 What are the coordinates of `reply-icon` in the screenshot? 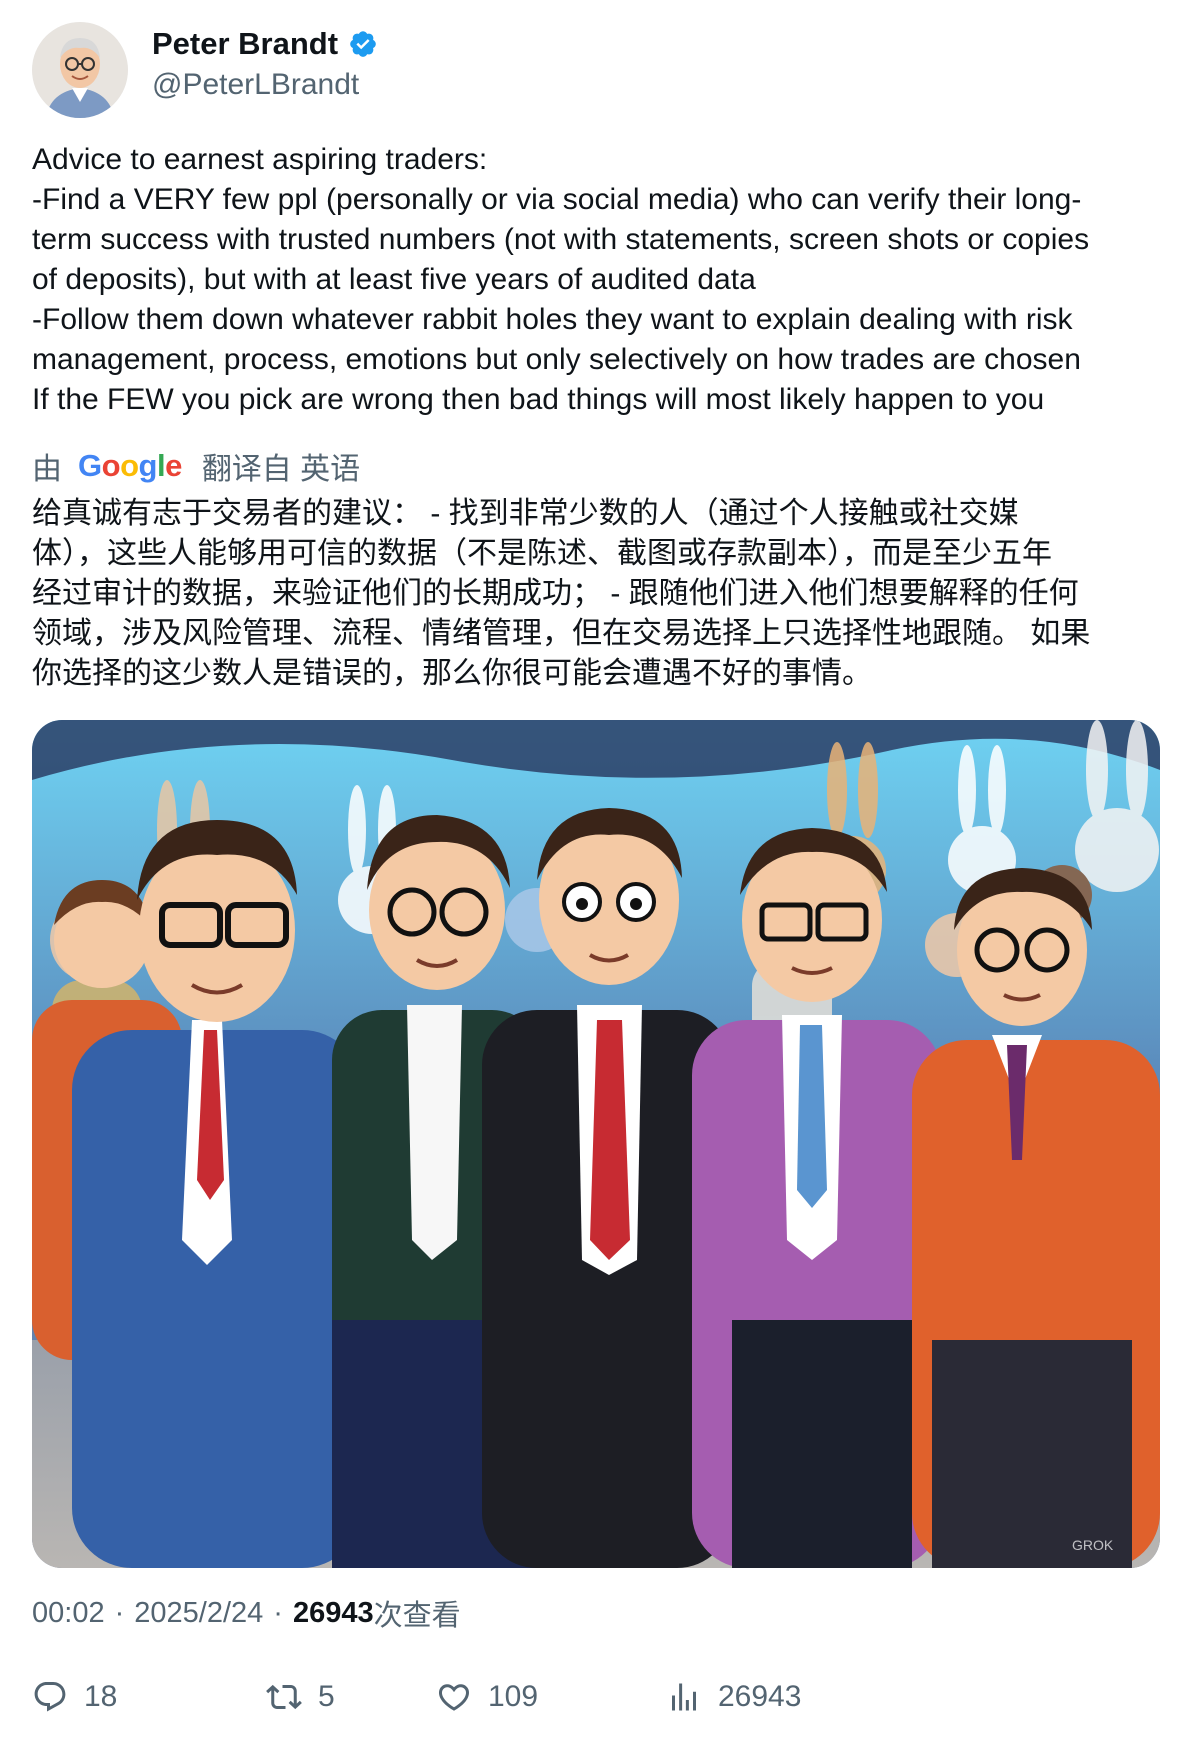 It's located at (50, 1697).